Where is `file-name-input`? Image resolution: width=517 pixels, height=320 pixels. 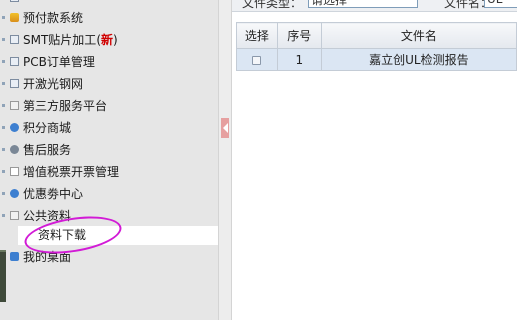
file-name-input is located at coordinates (500, 4).